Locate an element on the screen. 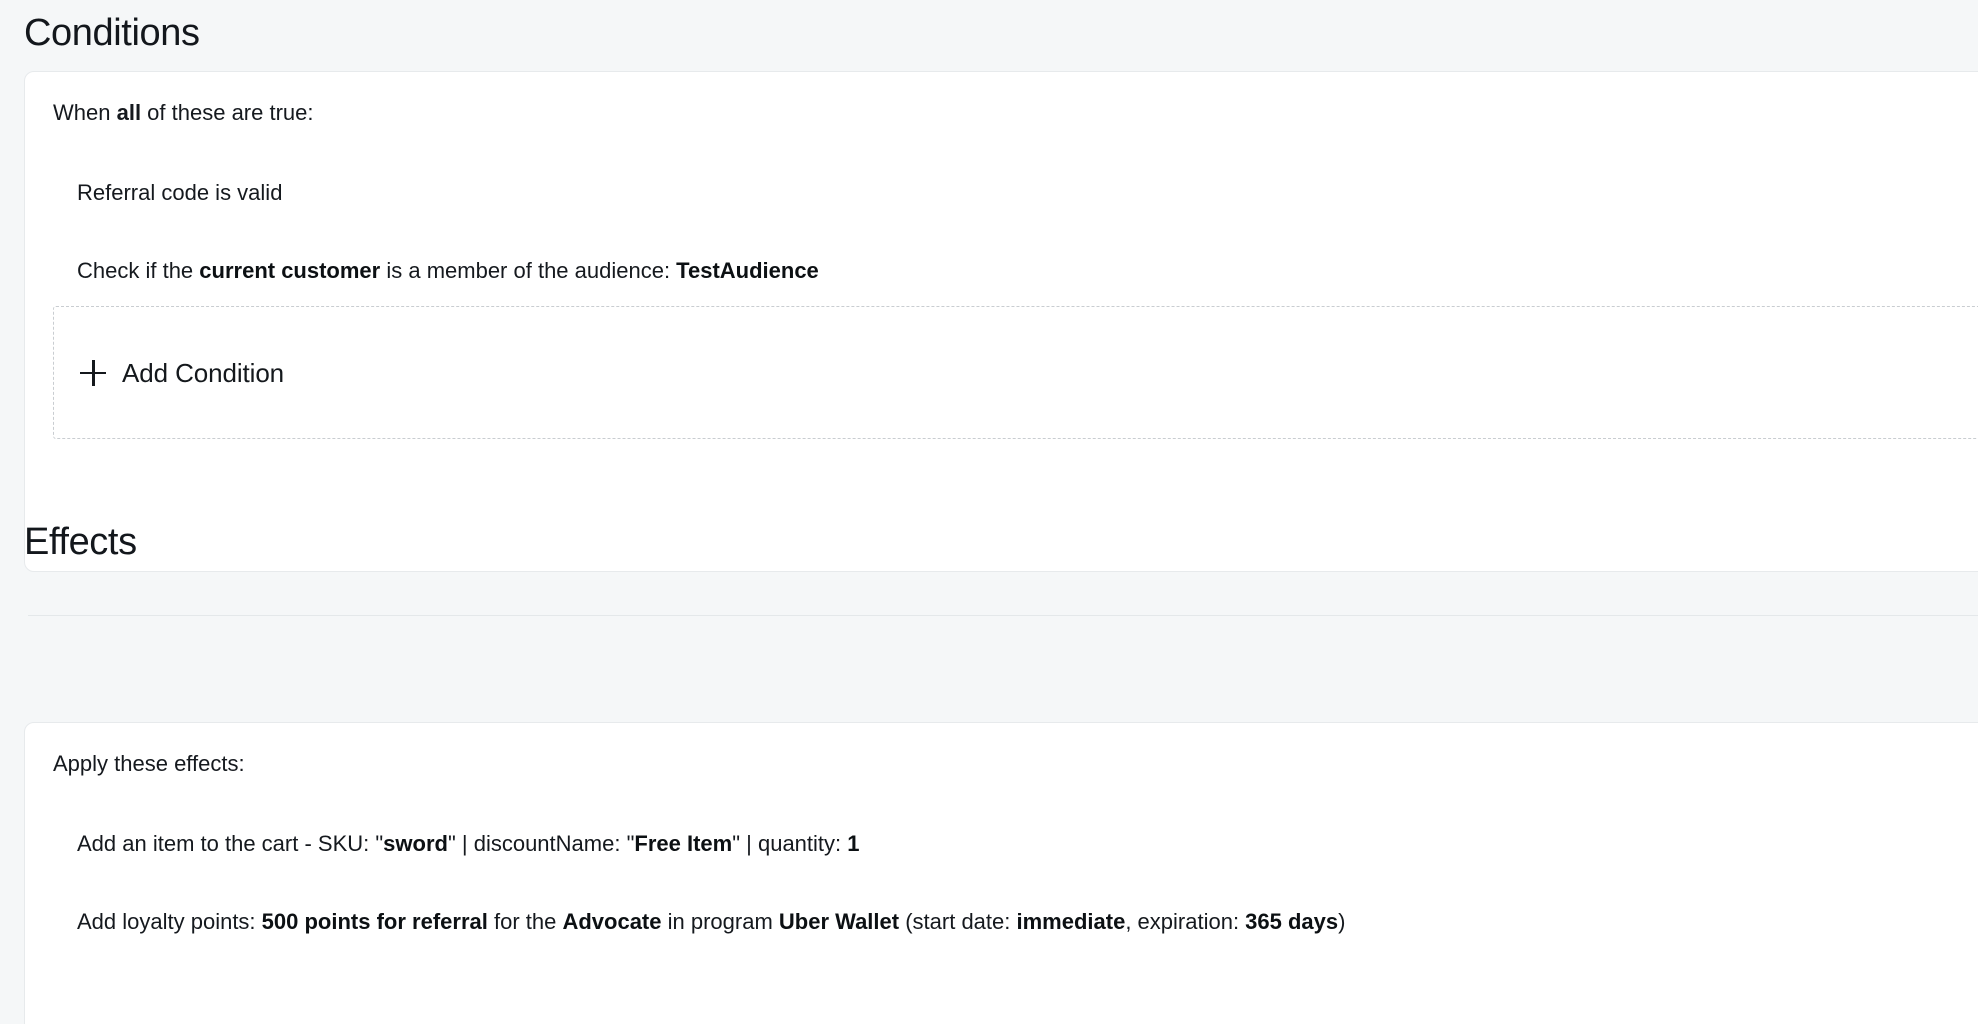  effects-intro-text: Apply these effects: is located at coordinates (149, 763).